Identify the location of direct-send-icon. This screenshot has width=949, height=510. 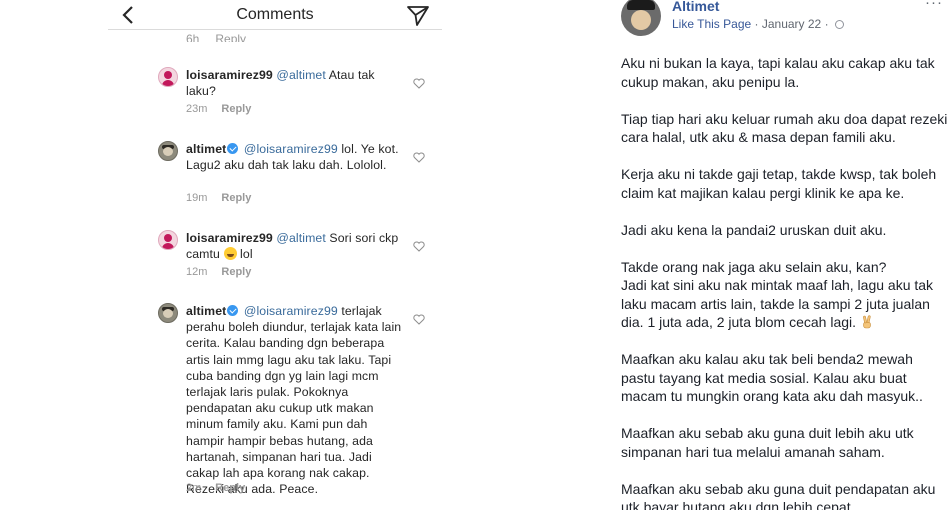
(418, 16).